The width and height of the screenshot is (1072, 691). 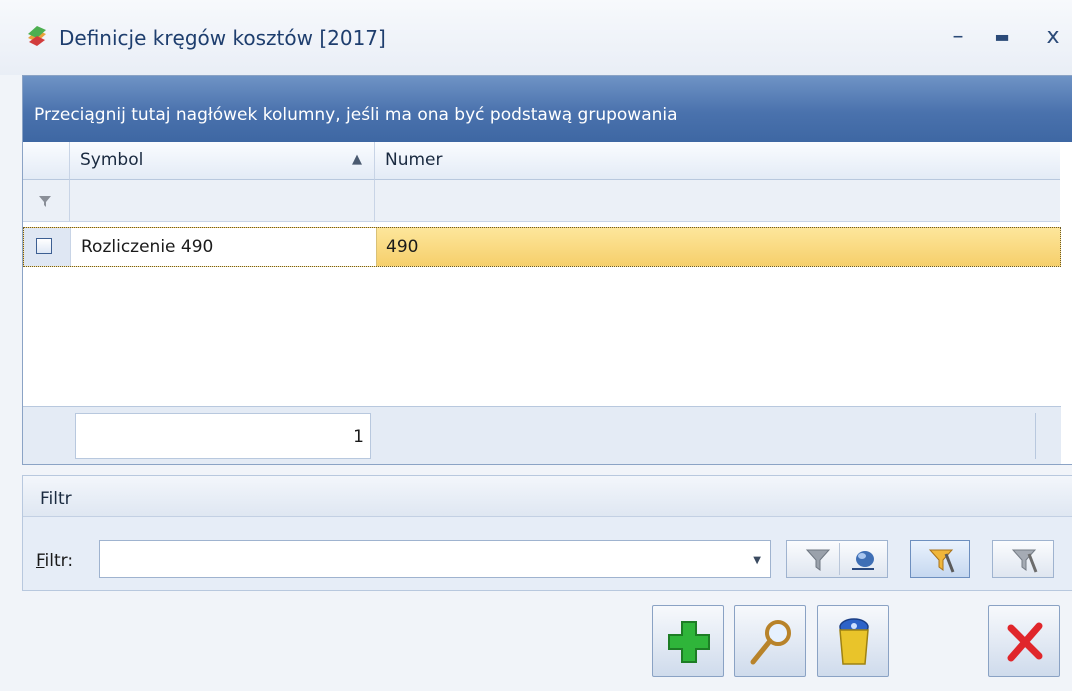 I want to click on close-icon: x, so click(x=1053, y=36).